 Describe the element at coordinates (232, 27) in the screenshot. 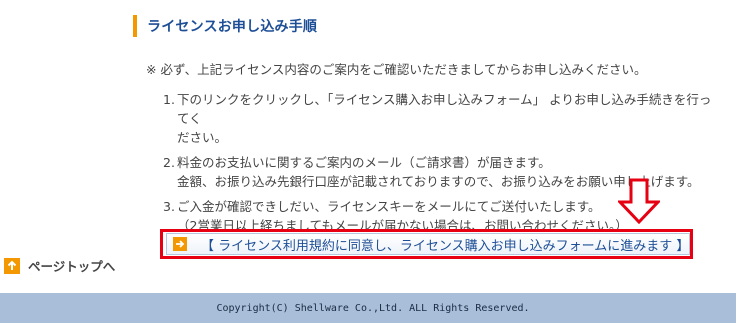

I see `section-title: ライセンスお申し込み手順` at that location.